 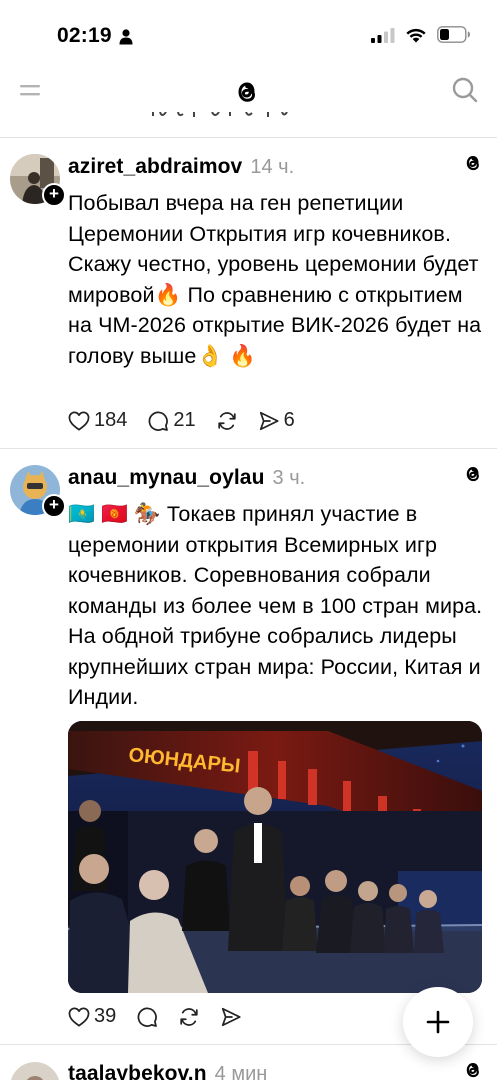 I want to click on status-time: 02:19, so click(x=84, y=35).